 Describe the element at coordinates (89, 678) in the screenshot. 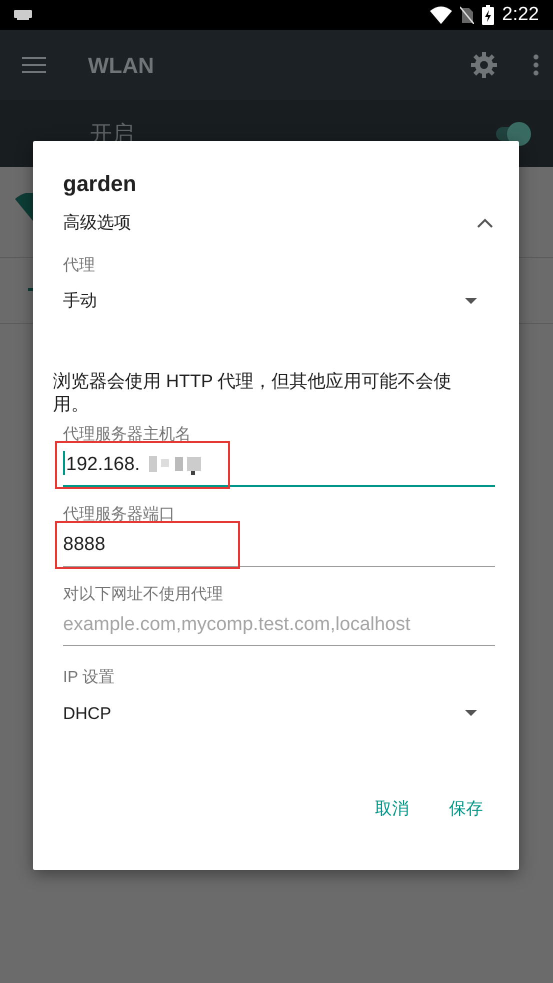

I see `field-label: IP 设置` at that location.